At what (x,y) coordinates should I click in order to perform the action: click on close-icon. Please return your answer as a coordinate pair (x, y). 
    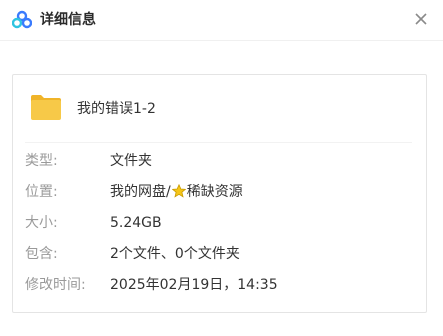
    Looking at the image, I should click on (421, 19).